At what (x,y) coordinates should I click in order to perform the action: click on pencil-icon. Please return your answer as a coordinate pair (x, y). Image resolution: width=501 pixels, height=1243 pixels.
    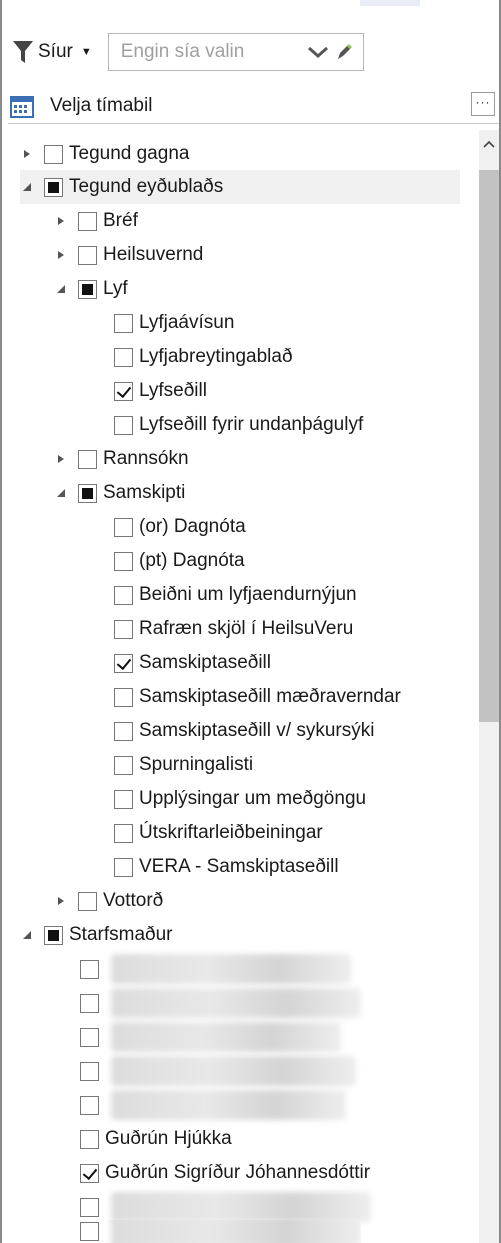
    Looking at the image, I should click on (344, 52).